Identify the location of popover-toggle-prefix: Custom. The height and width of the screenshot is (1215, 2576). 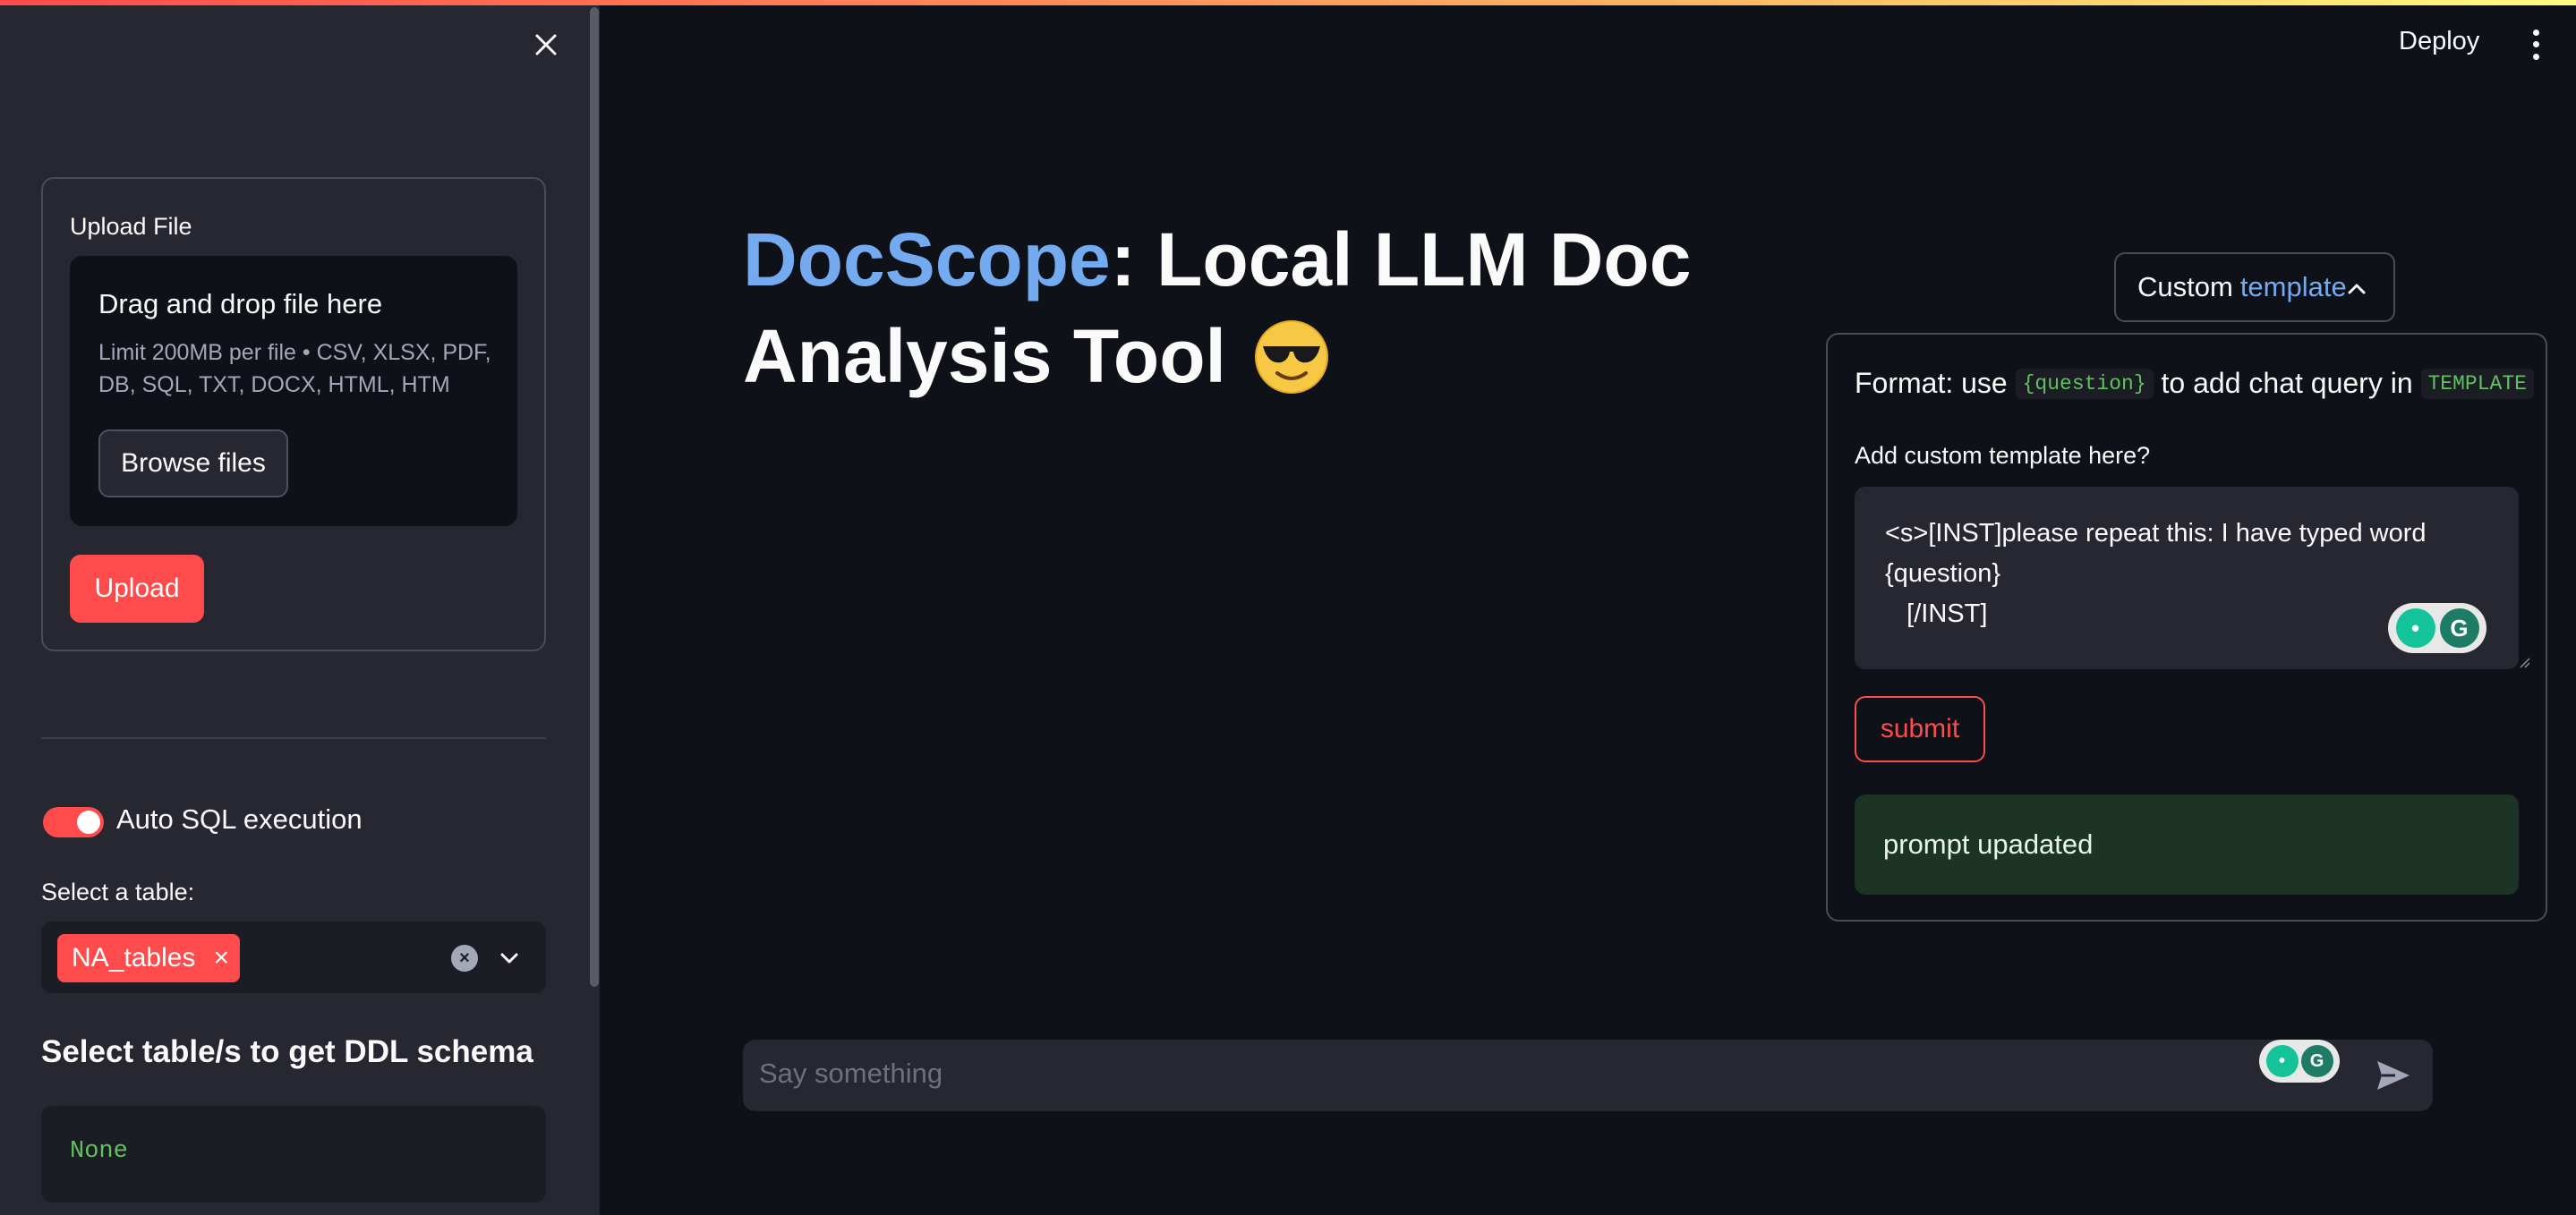
(2185, 286).